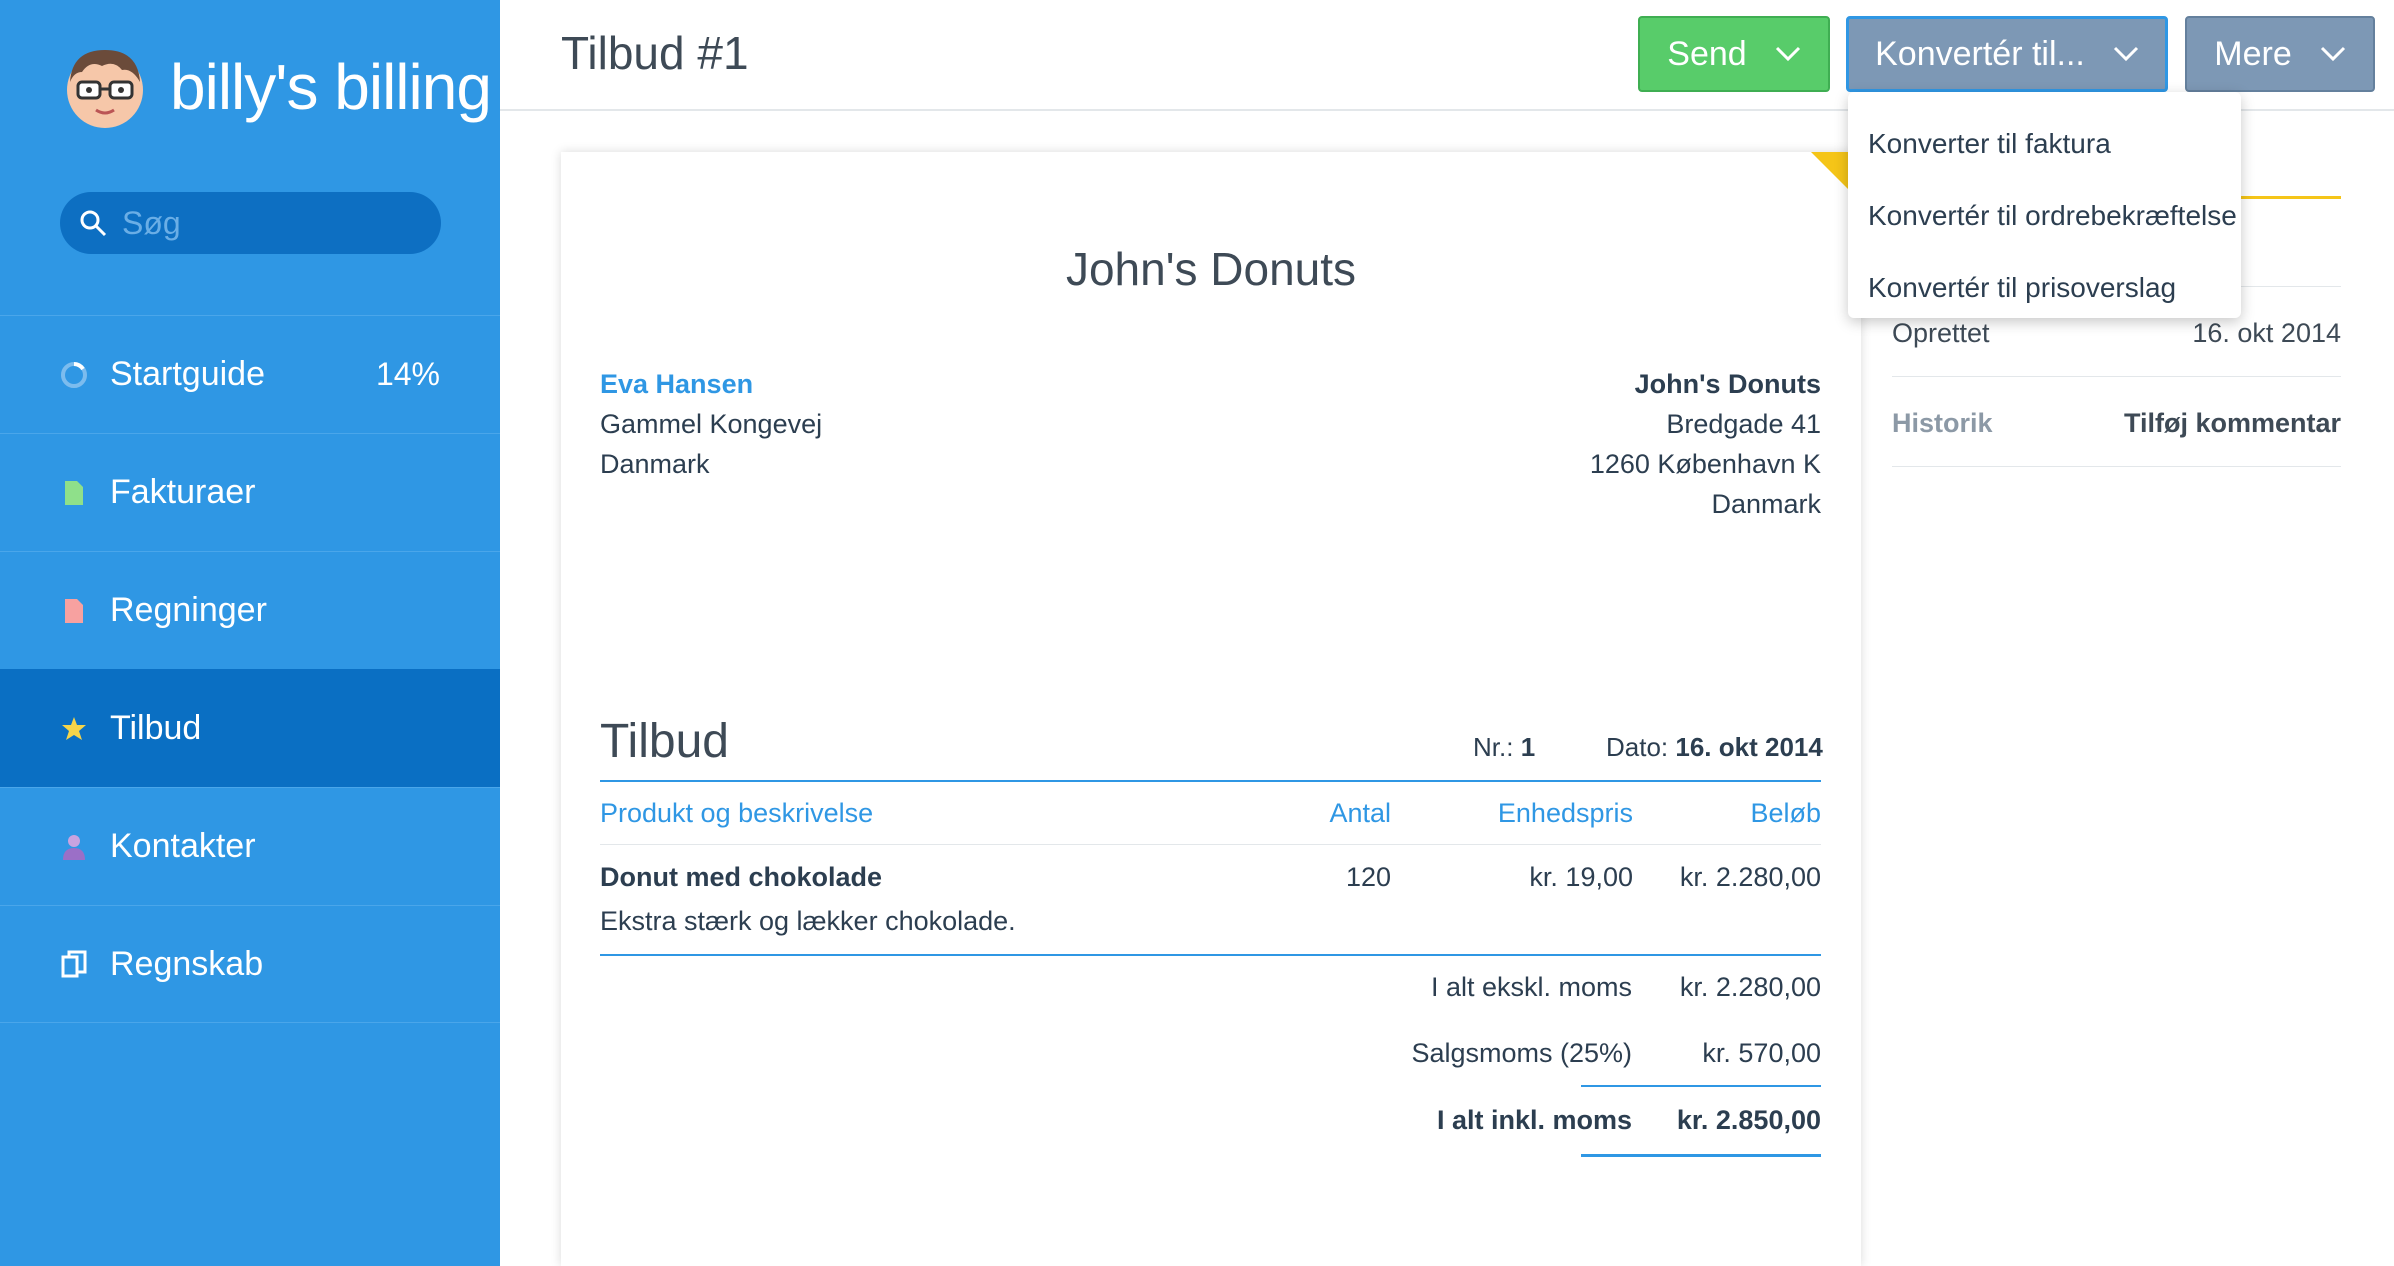 This screenshot has height=1266, width=2394. What do you see at coordinates (711, 384) in the screenshot?
I see `recipient-name-link: Eva Hansen` at bounding box center [711, 384].